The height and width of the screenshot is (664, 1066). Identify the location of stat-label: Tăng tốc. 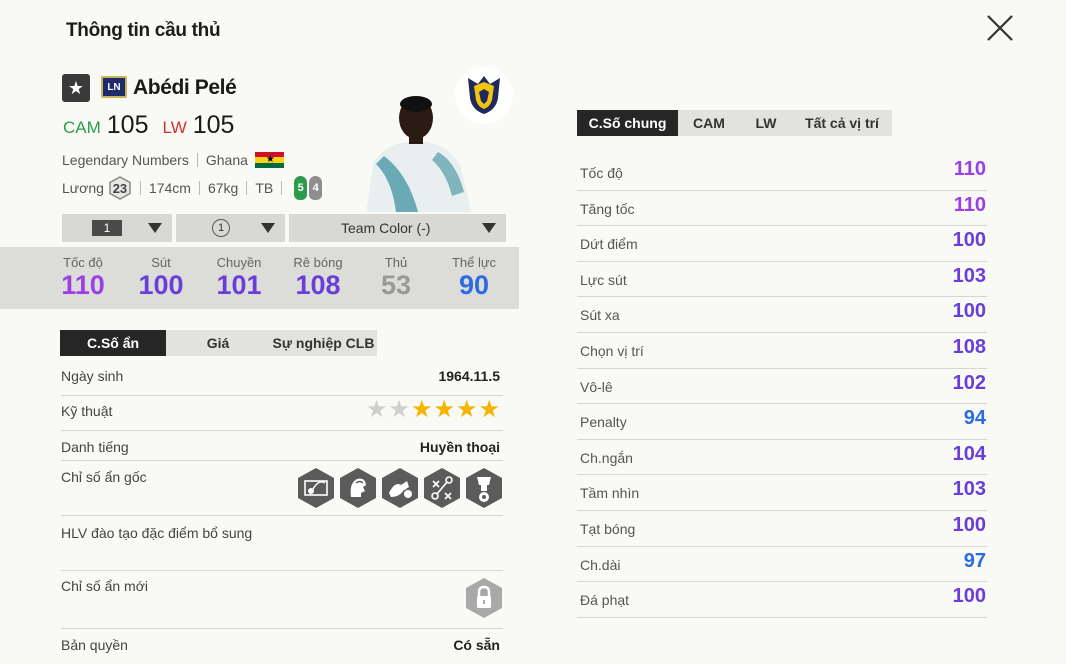
(607, 208).